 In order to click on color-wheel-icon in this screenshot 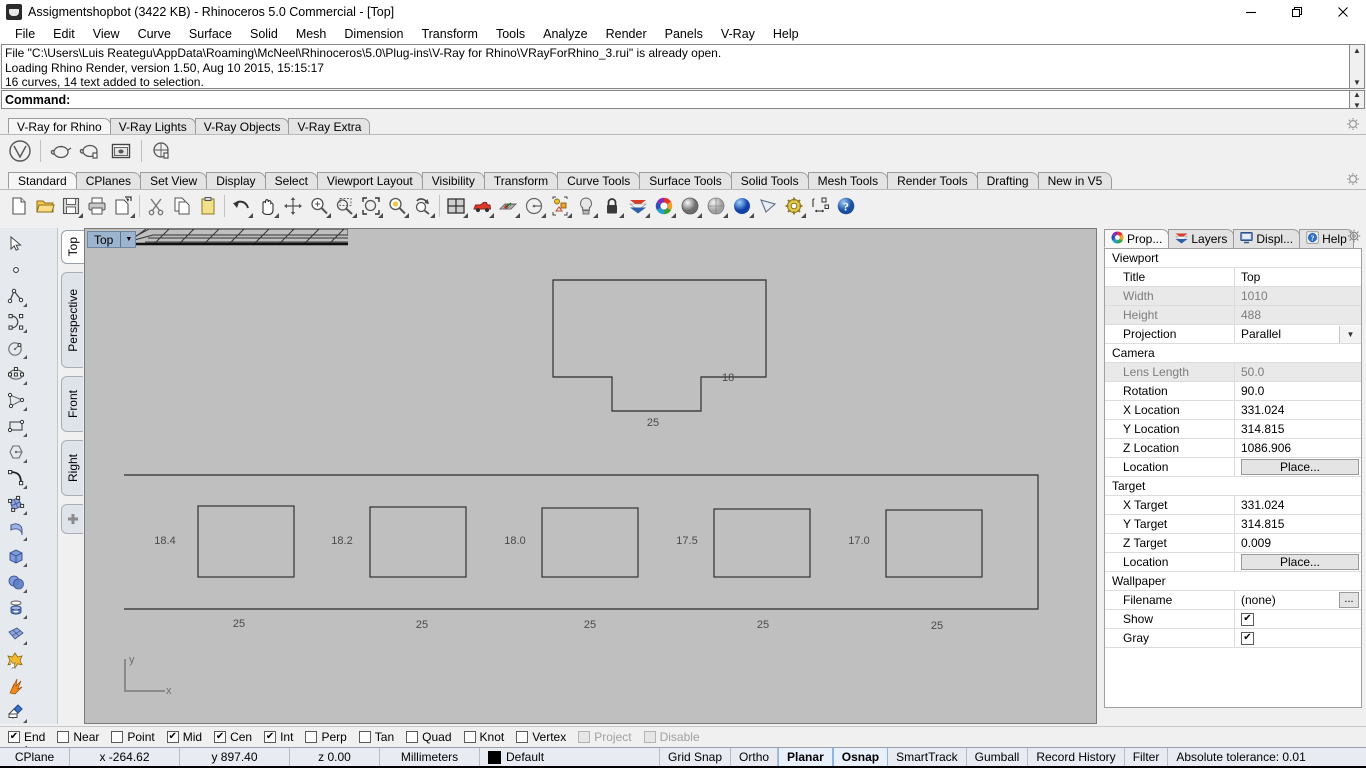, I will do `click(664, 206)`.